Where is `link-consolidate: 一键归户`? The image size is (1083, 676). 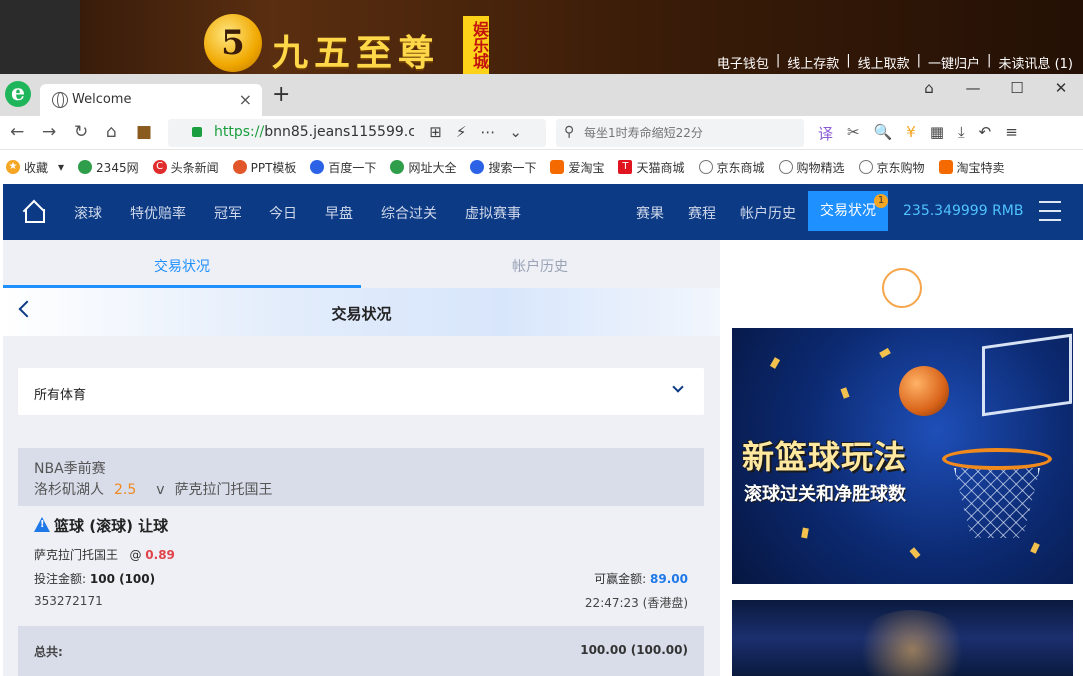 link-consolidate: 一键归户 is located at coordinates (954, 62).